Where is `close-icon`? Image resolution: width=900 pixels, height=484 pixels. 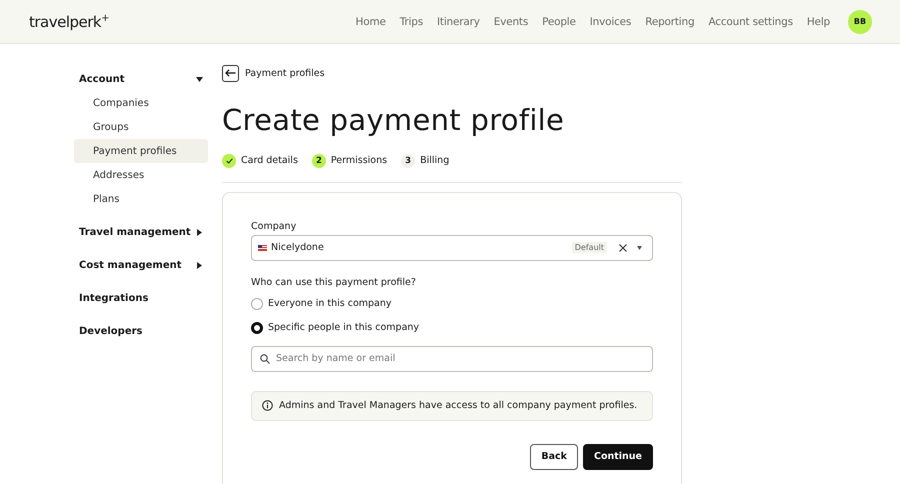 close-icon is located at coordinates (623, 248).